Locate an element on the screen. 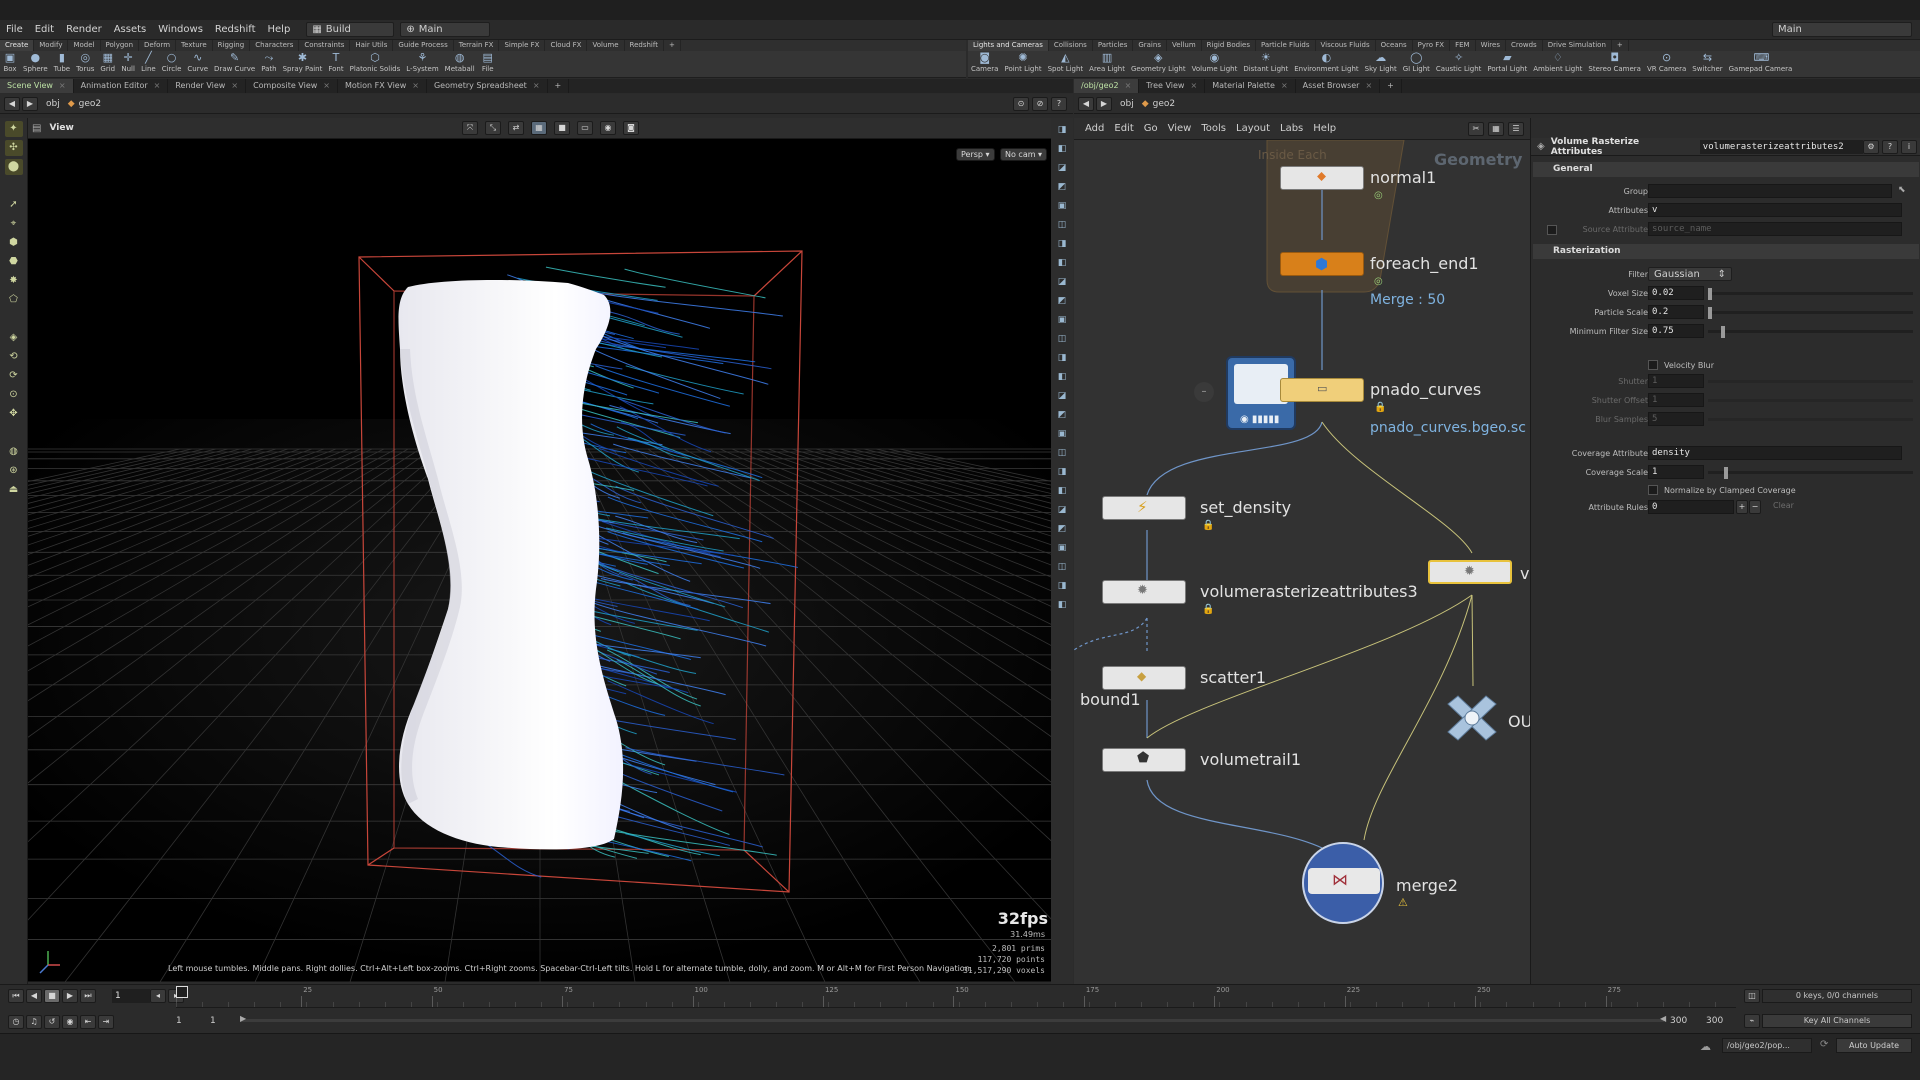  transform-icon: ⇄ is located at coordinates (516, 128).